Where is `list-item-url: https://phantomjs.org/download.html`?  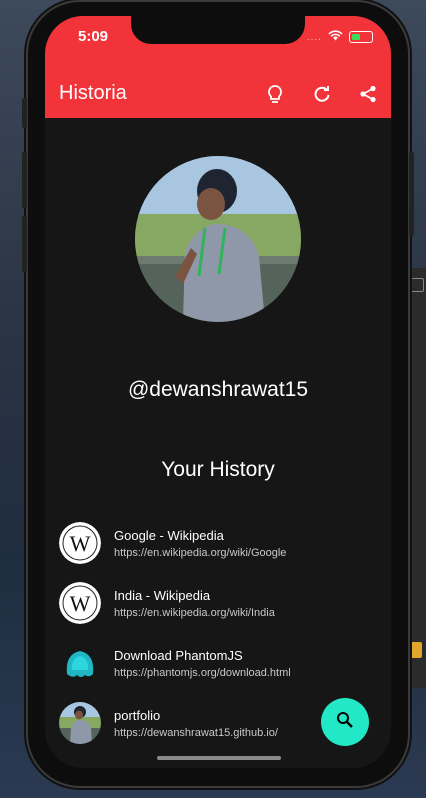 list-item-url: https://phantomjs.org/download.html is located at coordinates (202, 673).